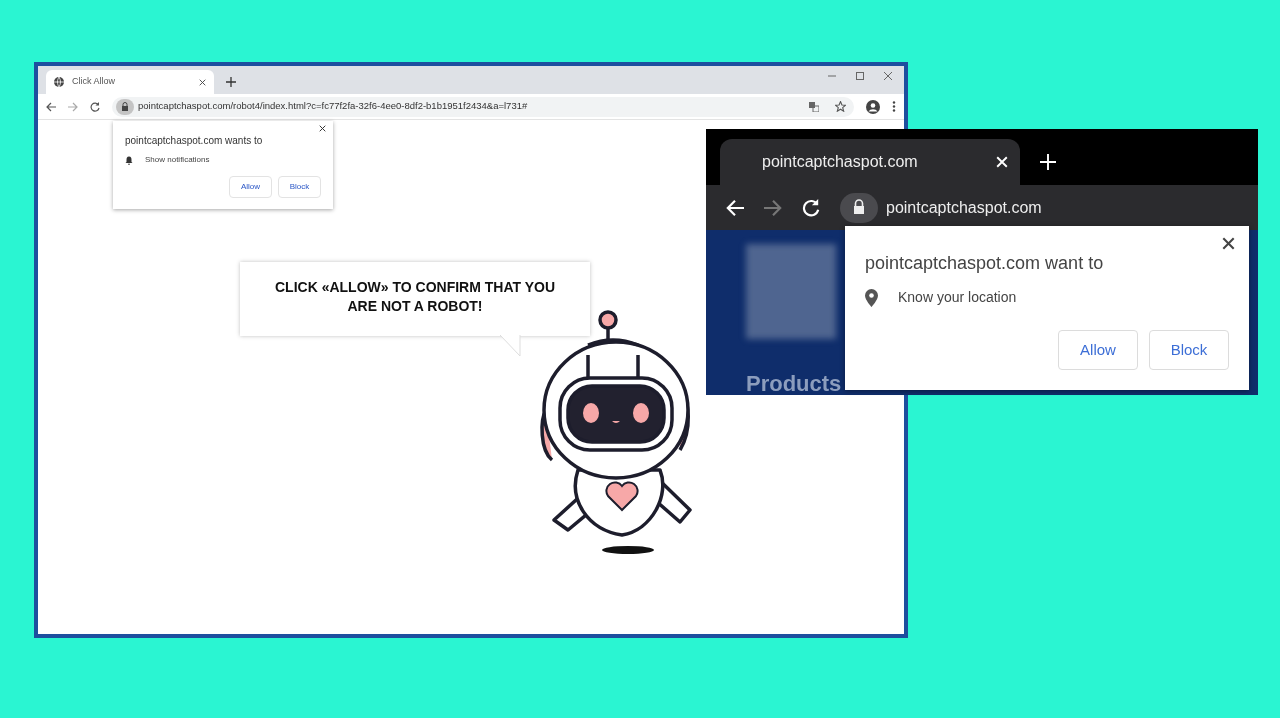  I want to click on location-pin-icon, so click(871, 297).